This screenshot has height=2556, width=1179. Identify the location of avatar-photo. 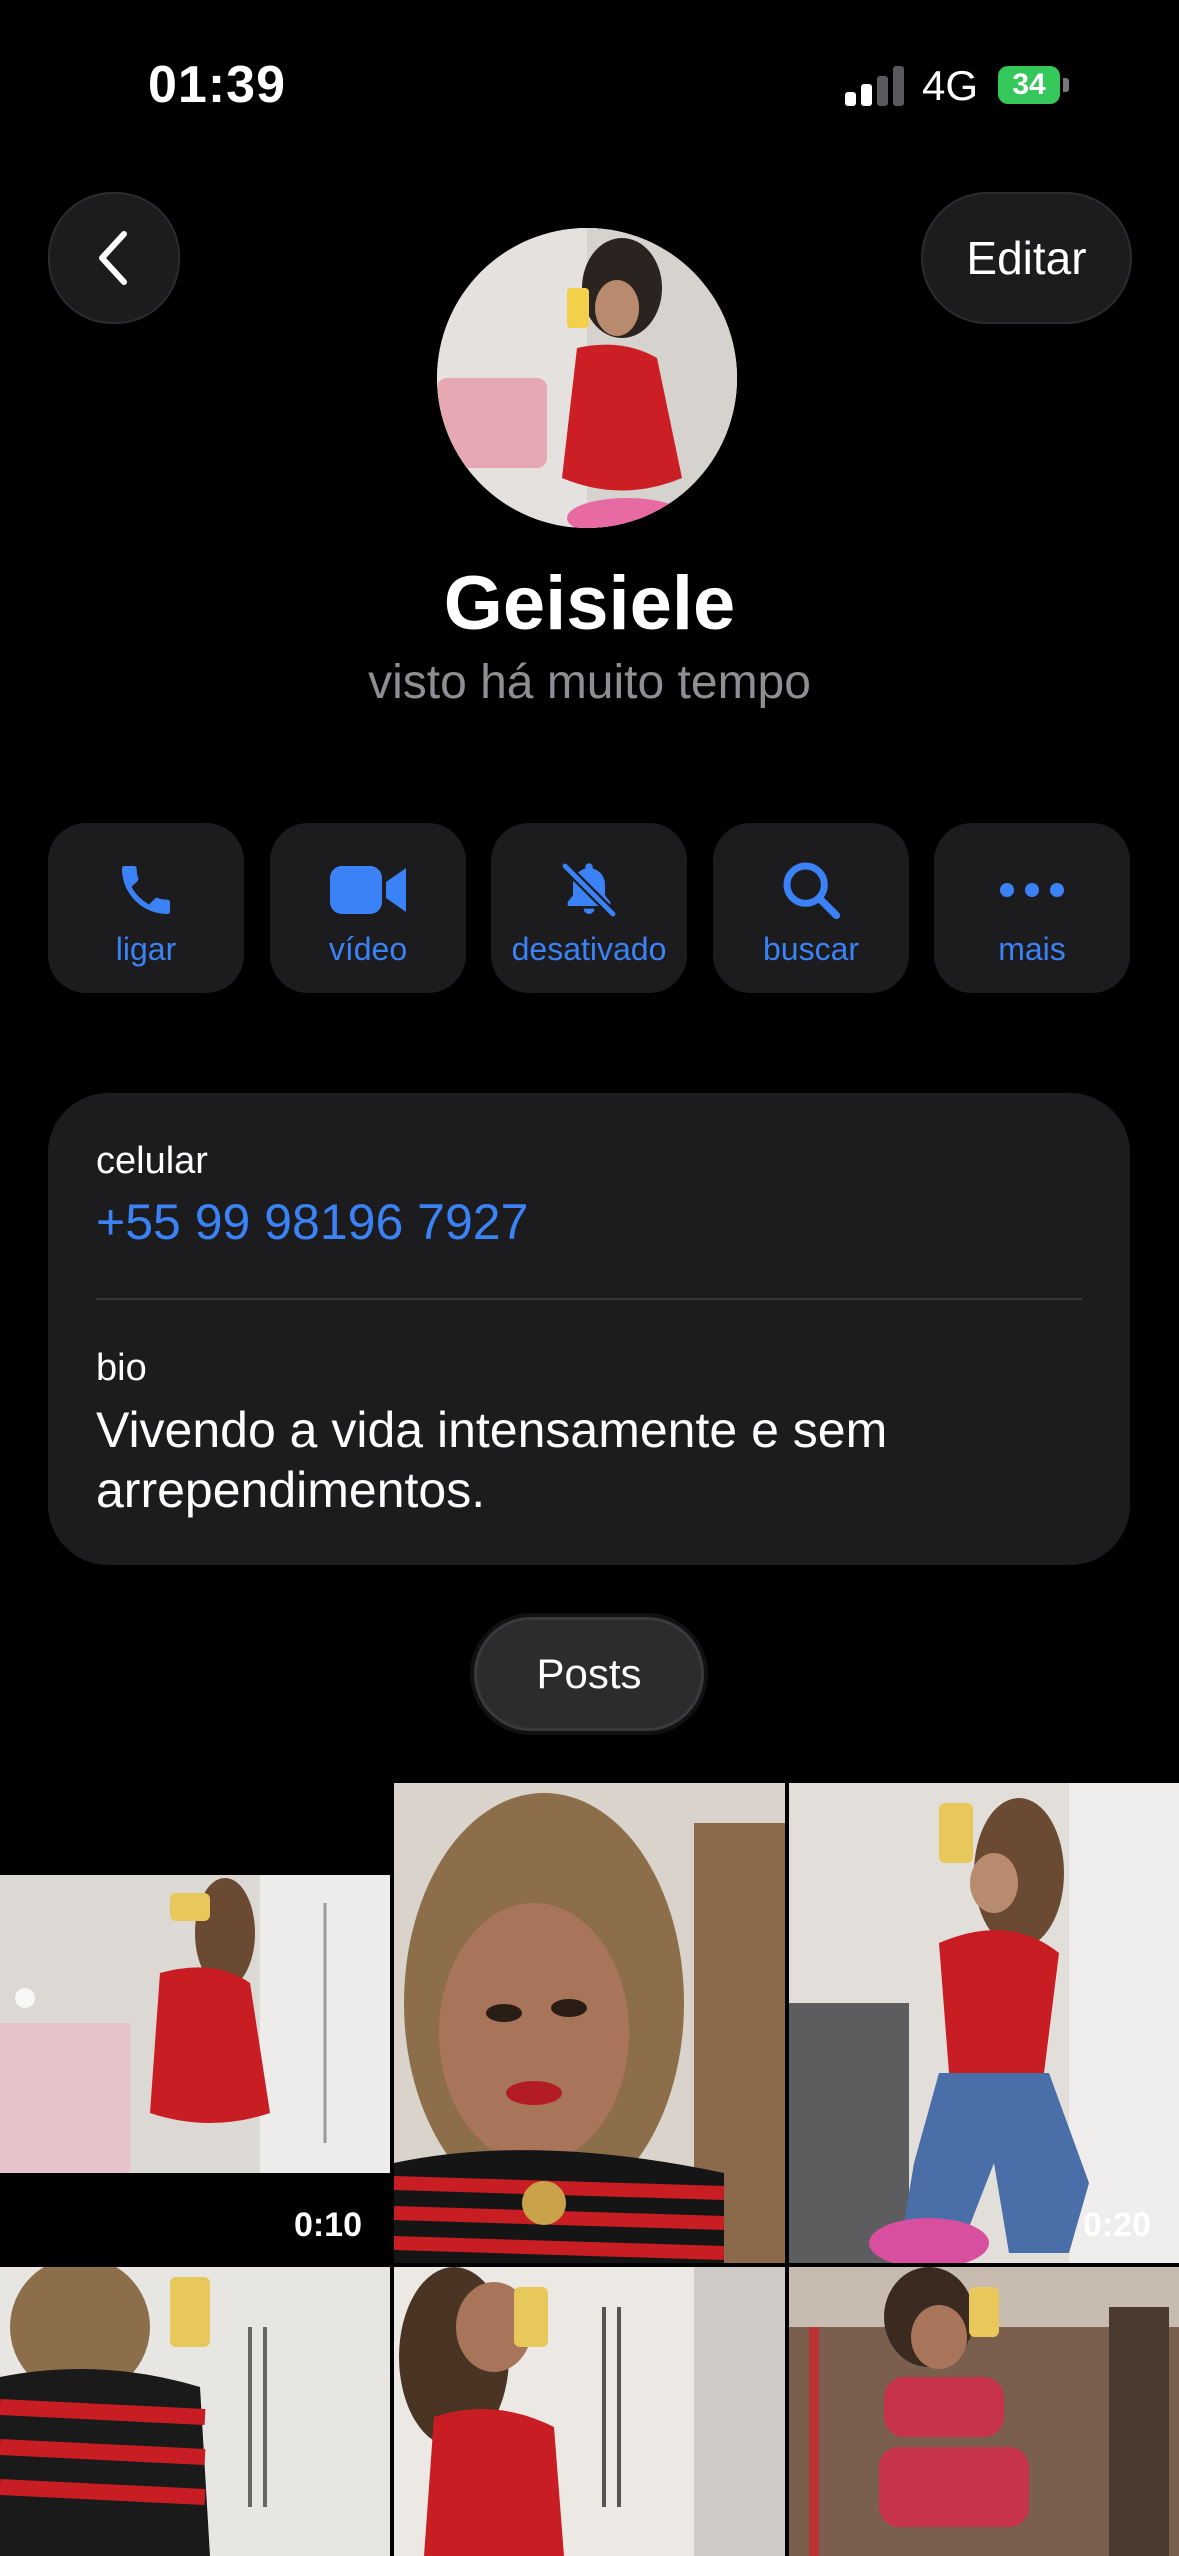
(587, 378).